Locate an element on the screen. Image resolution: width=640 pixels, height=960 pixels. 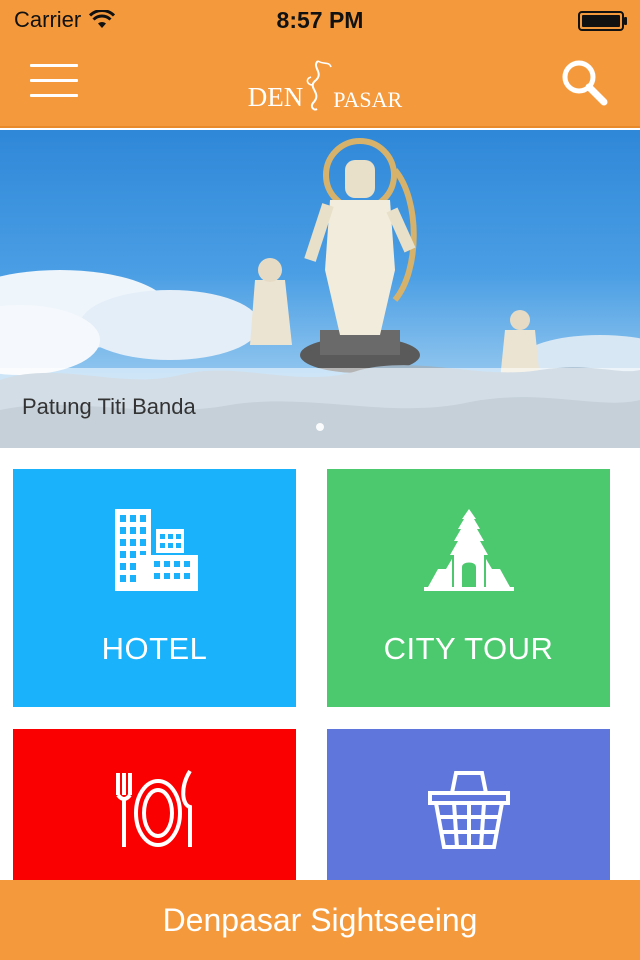
page-dot is located at coordinates (320, 427).